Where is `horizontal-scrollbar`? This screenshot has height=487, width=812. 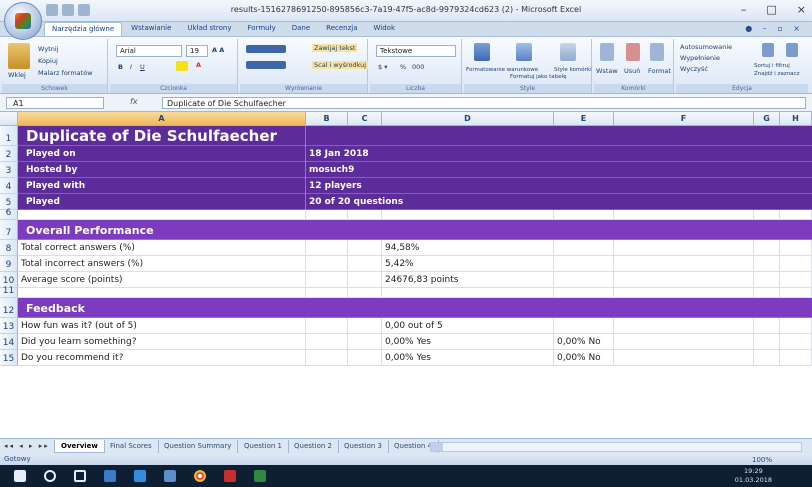
horizontal-scrollbar is located at coordinates (616, 447).